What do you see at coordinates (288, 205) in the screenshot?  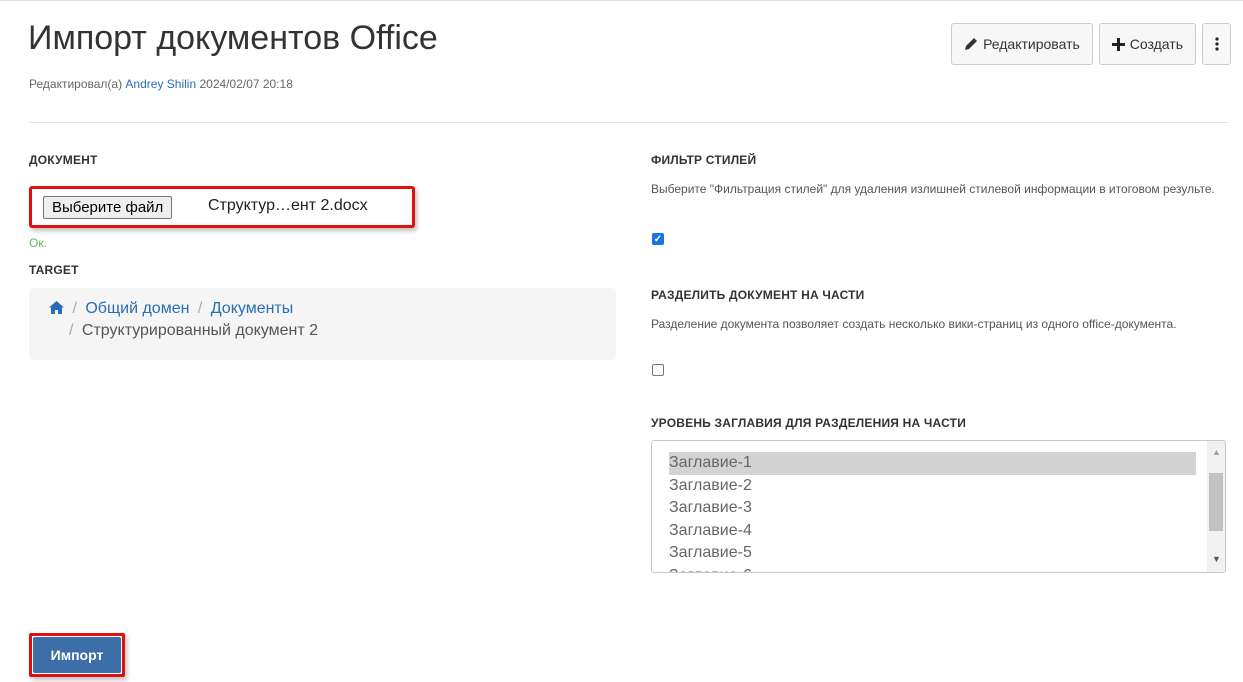 I see `selected-file-name: Структур…ент 2.docx` at bounding box center [288, 205].